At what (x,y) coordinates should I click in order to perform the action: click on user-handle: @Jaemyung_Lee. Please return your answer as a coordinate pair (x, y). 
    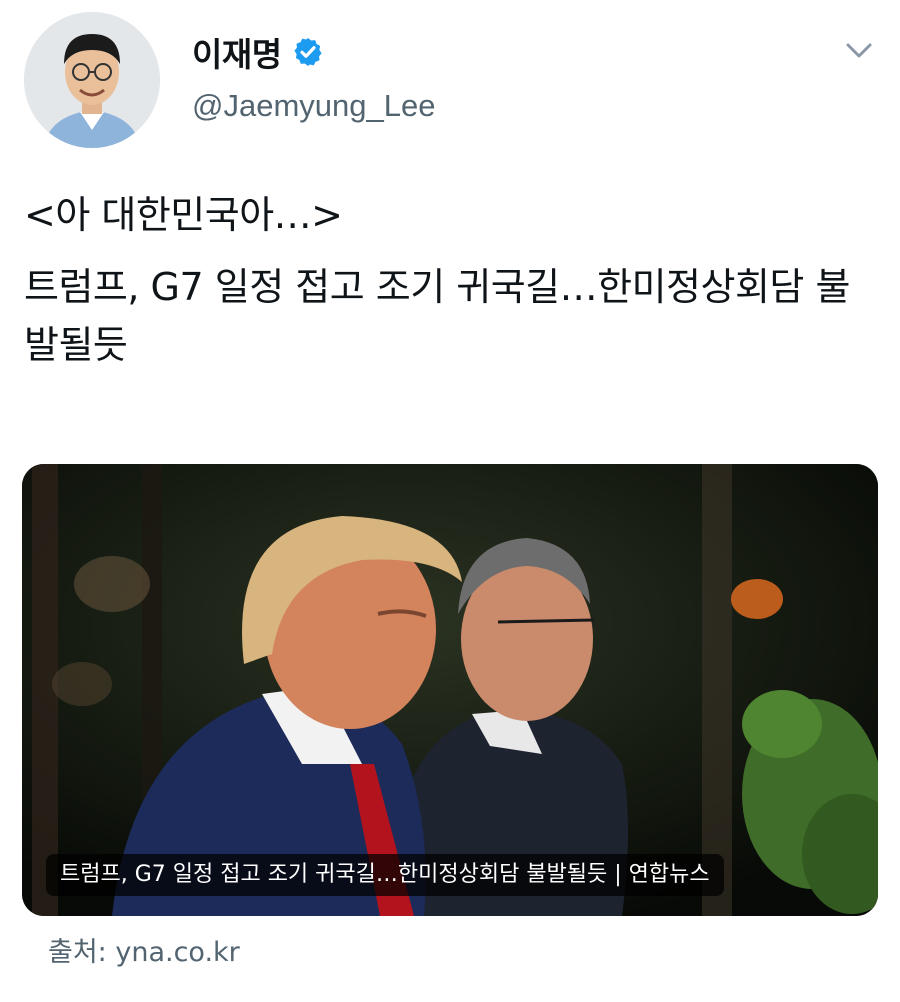
    Looking at the image, I should click on (313, 106).